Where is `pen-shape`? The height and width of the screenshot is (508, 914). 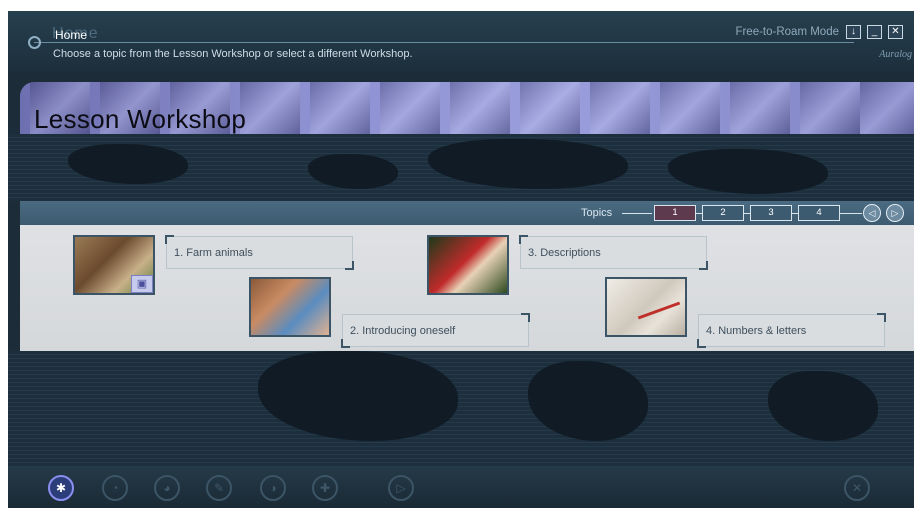 pen-shape is located at coordinates (659, 310).